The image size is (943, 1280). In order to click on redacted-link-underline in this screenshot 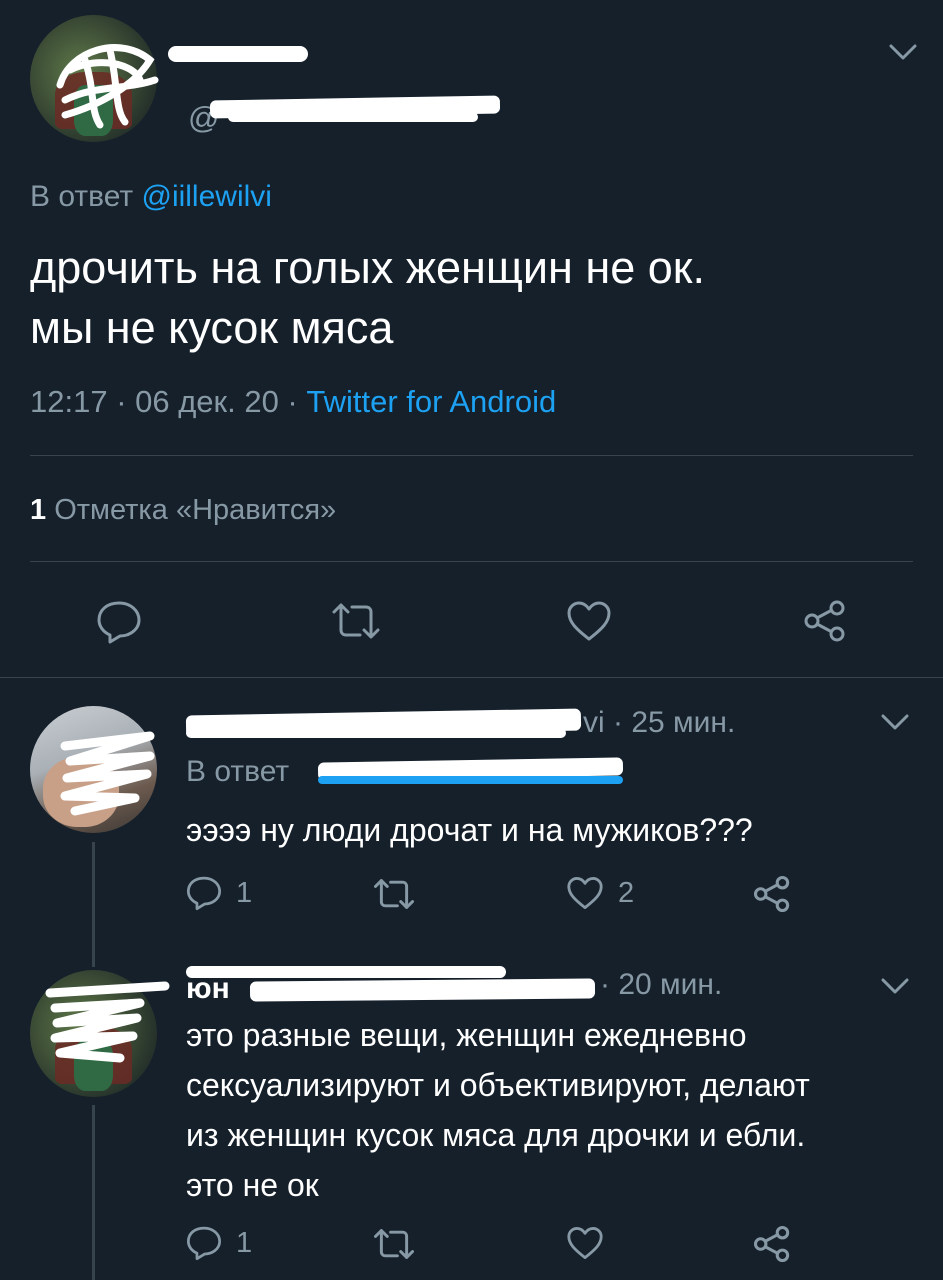, I will do `click(470, 780)`.